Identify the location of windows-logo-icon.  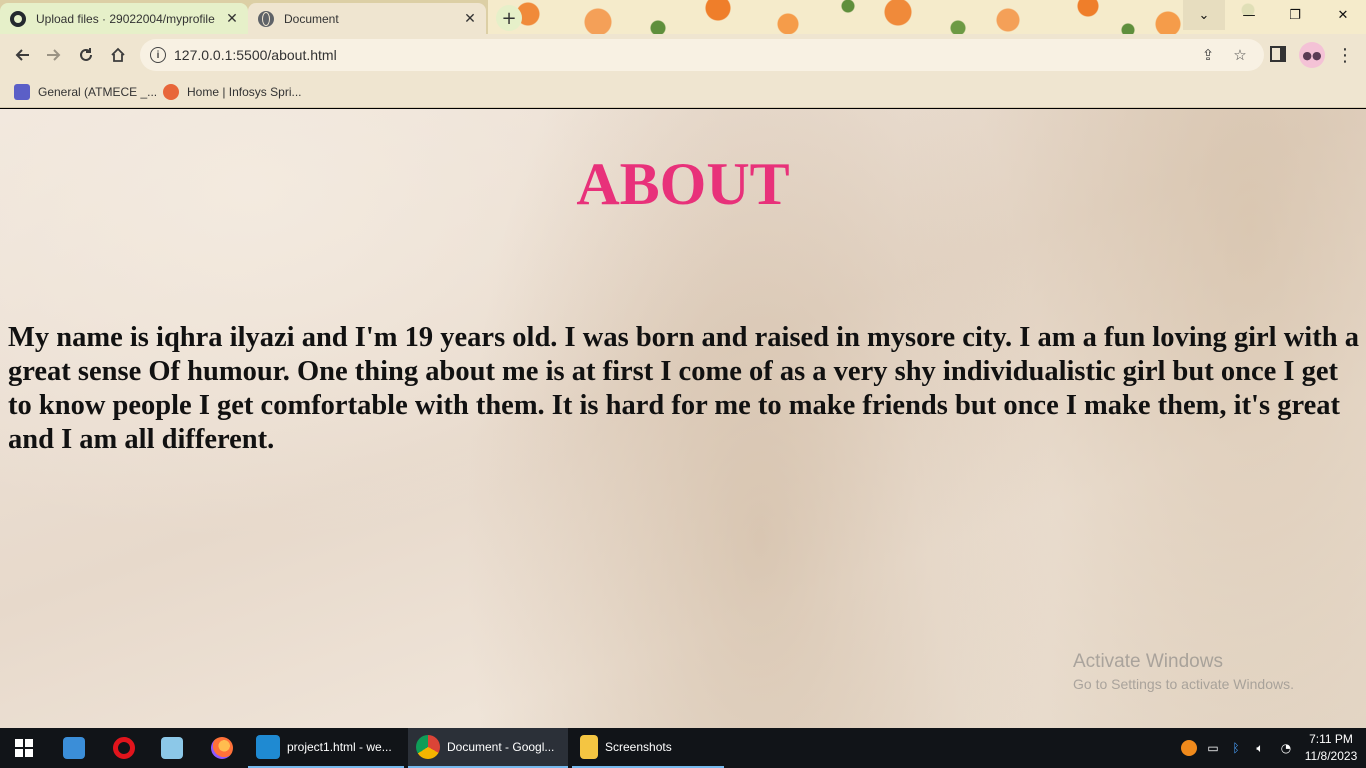
(24, 748).